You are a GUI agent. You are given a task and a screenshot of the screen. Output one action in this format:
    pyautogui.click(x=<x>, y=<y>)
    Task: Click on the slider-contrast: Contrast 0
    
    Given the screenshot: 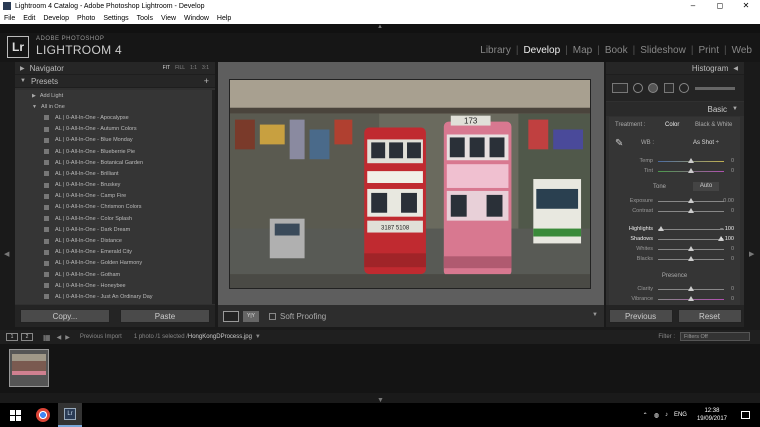 What is the action you would take?
    pyautogui.click(x=674, y=211)
    